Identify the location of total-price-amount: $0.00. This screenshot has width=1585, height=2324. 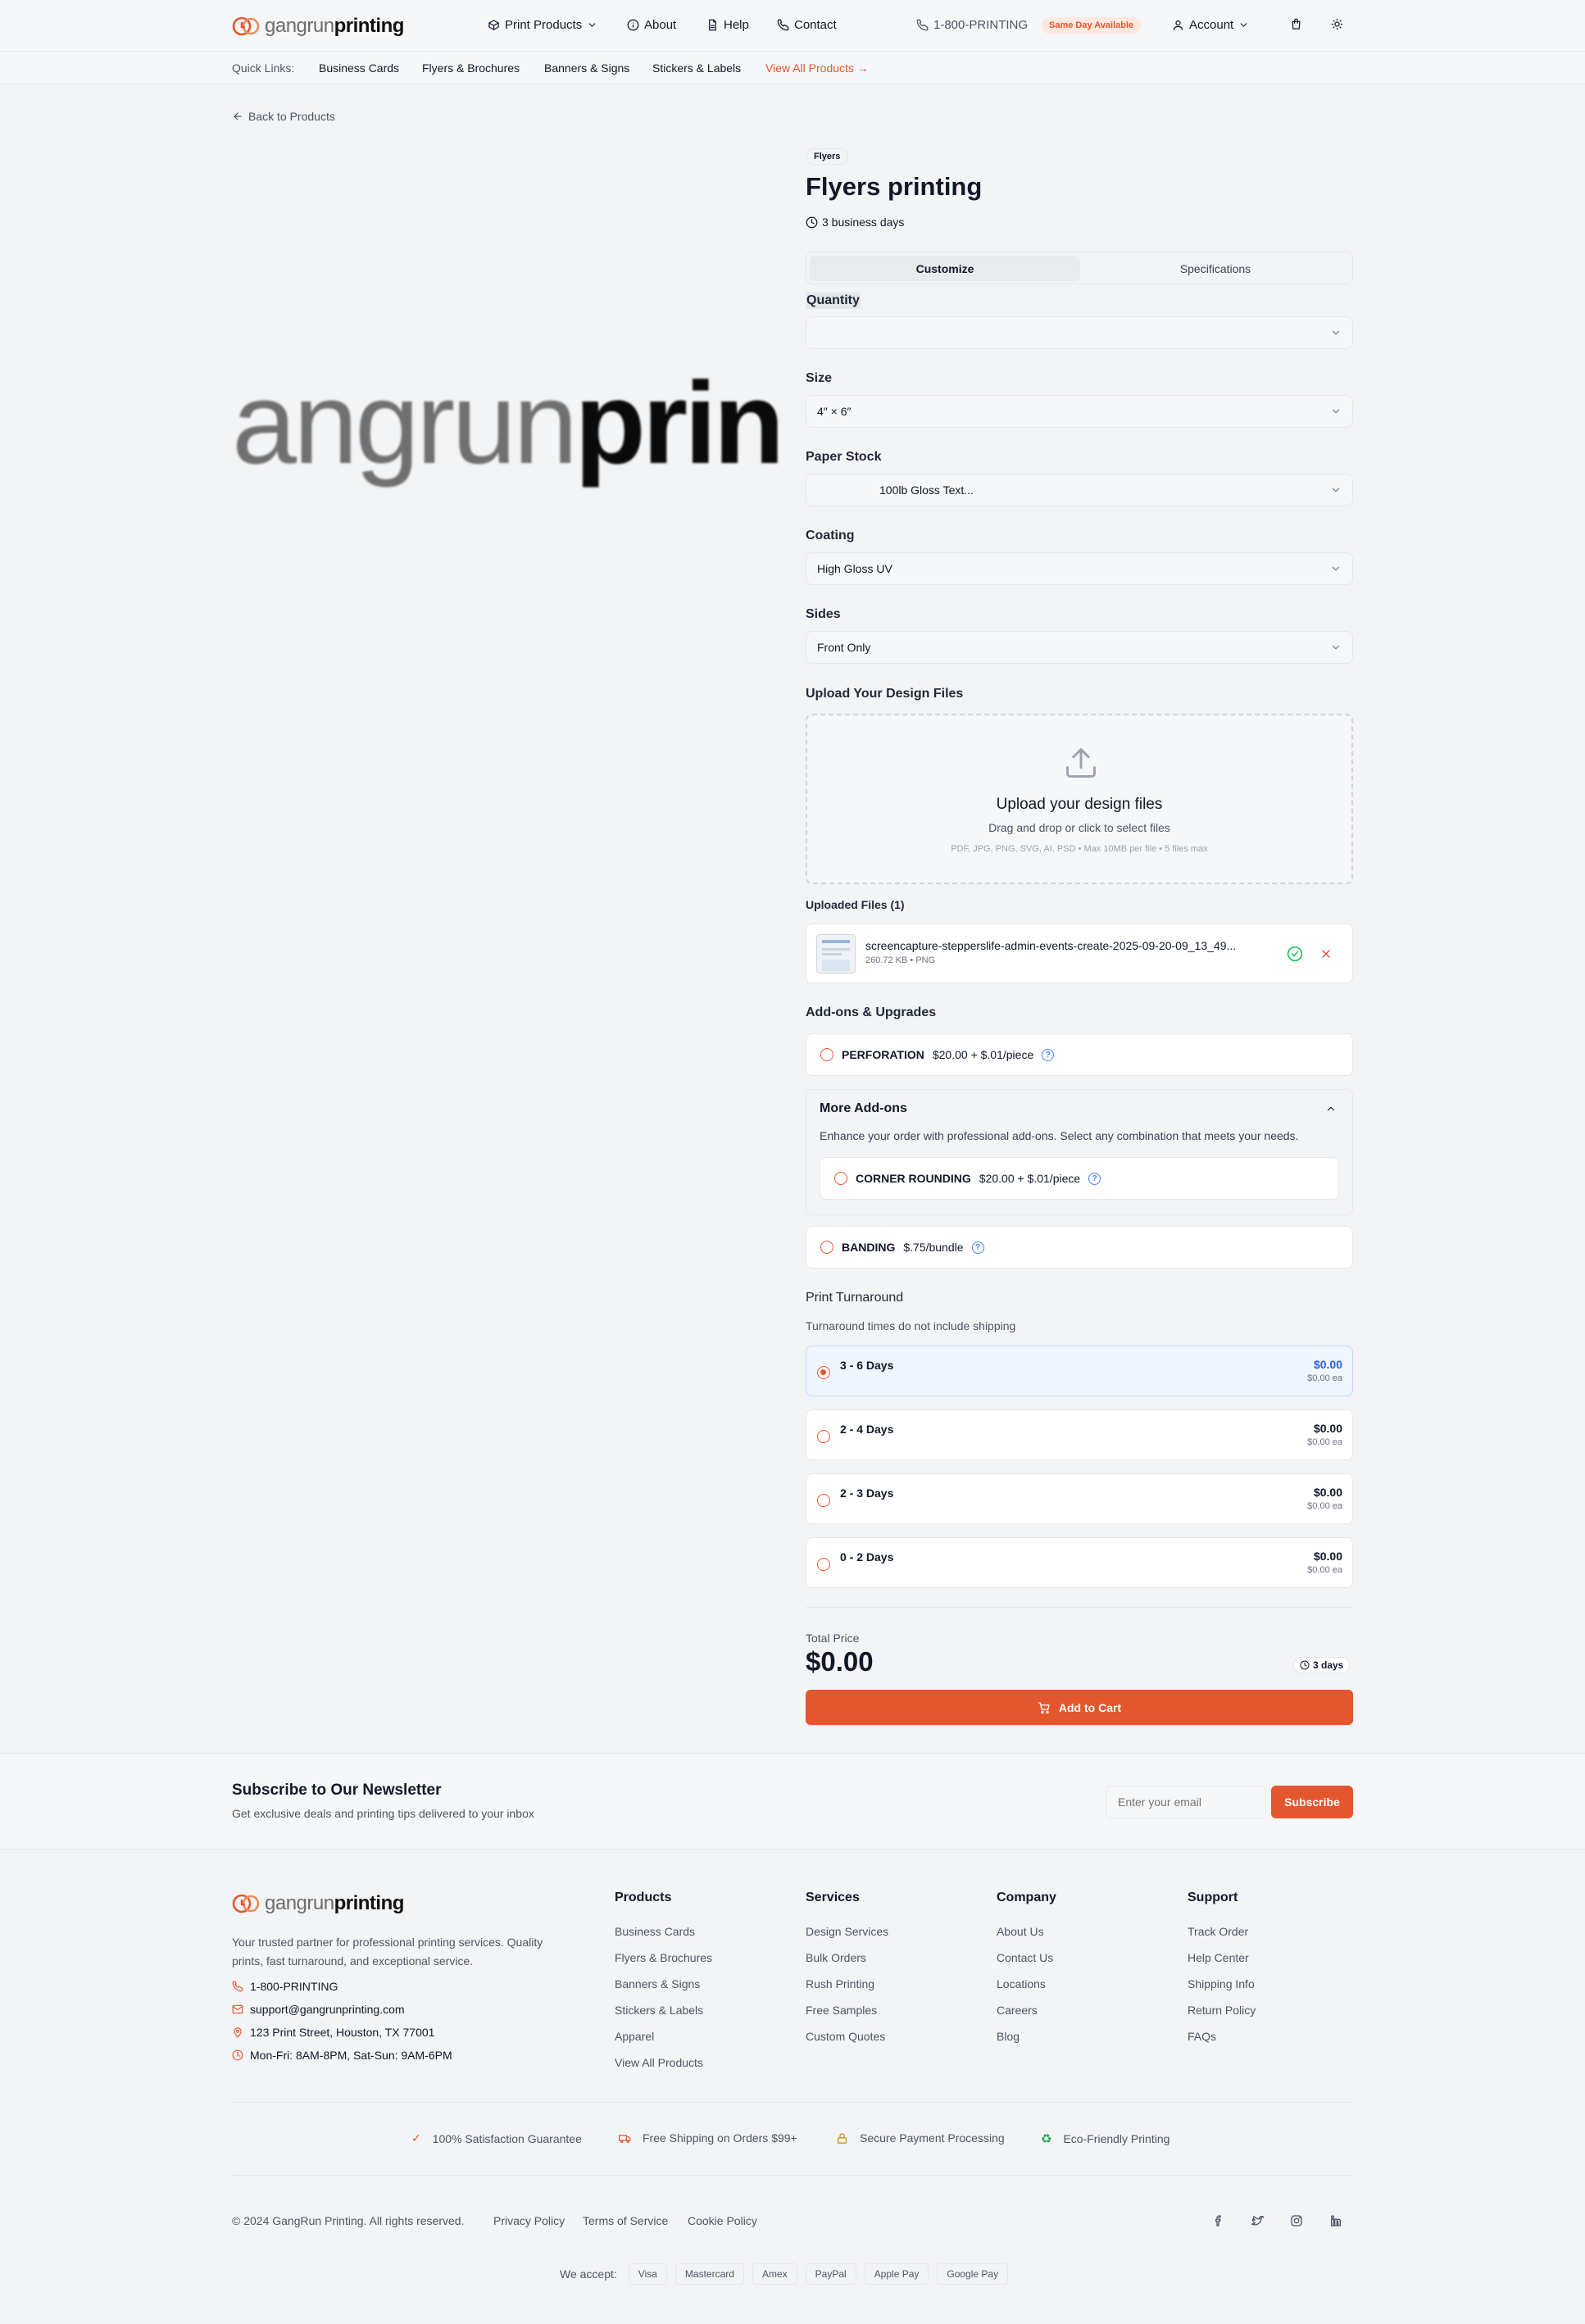
(840, 1661).